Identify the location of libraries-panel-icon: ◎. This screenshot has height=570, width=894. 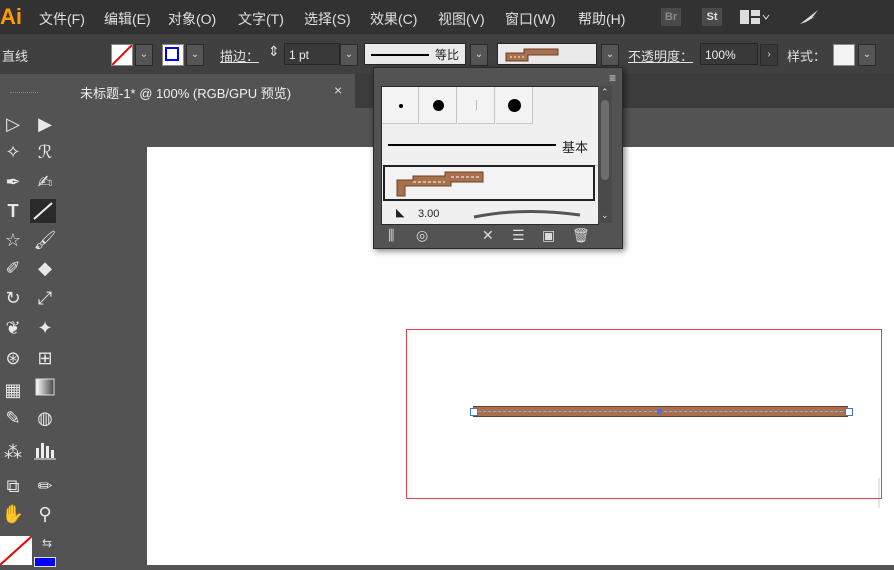
(422, 235).